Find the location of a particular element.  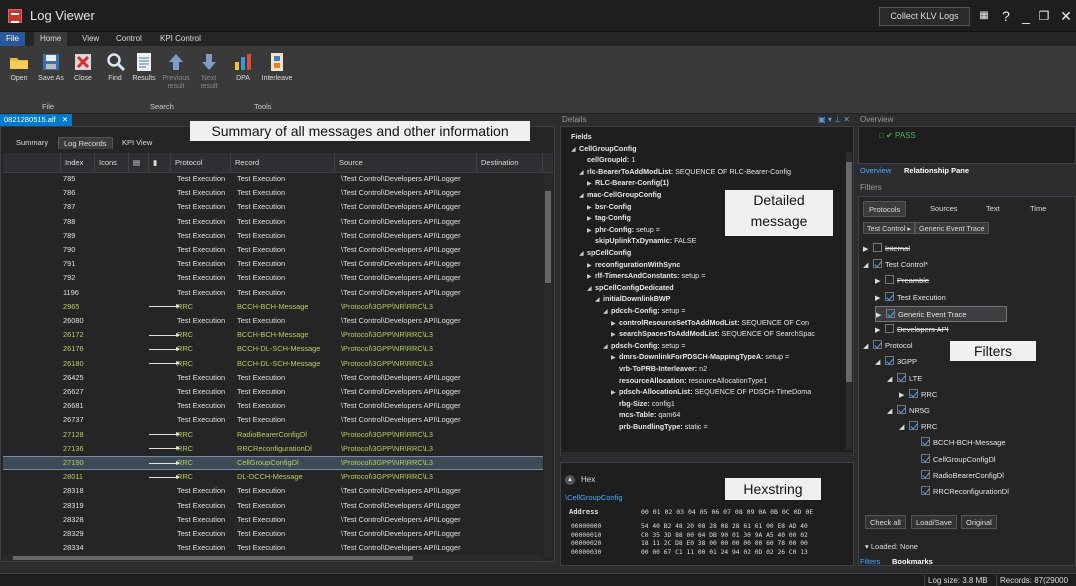

save-as-button: Save As is located at coordinates (51, 67).